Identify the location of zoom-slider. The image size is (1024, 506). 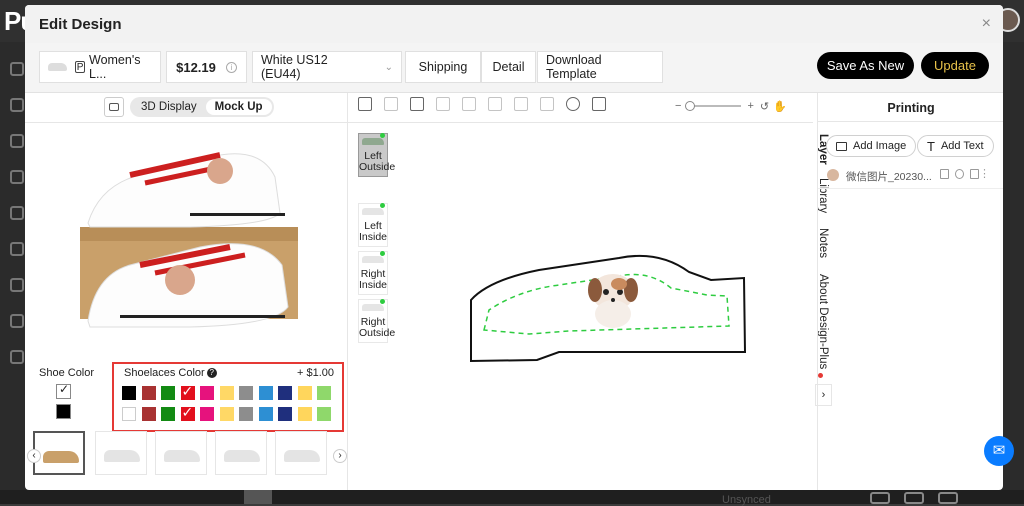
(713, 106).